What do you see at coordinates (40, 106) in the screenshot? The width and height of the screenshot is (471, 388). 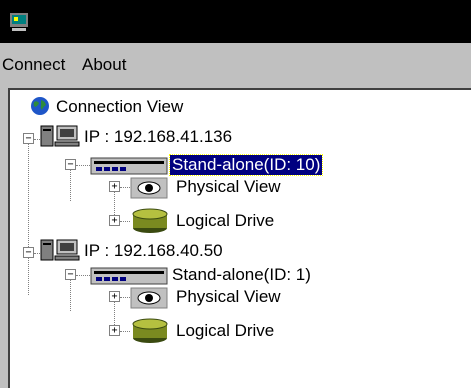 I see `globe-icon` at bounding box center [40, 106].